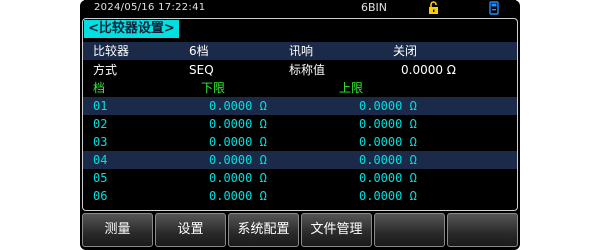 This screenshot has height=250, width=600. What do you see at coordinates (494, 8) in the screenshot?
I see `usb-icon` at bounding box center [494, 8].